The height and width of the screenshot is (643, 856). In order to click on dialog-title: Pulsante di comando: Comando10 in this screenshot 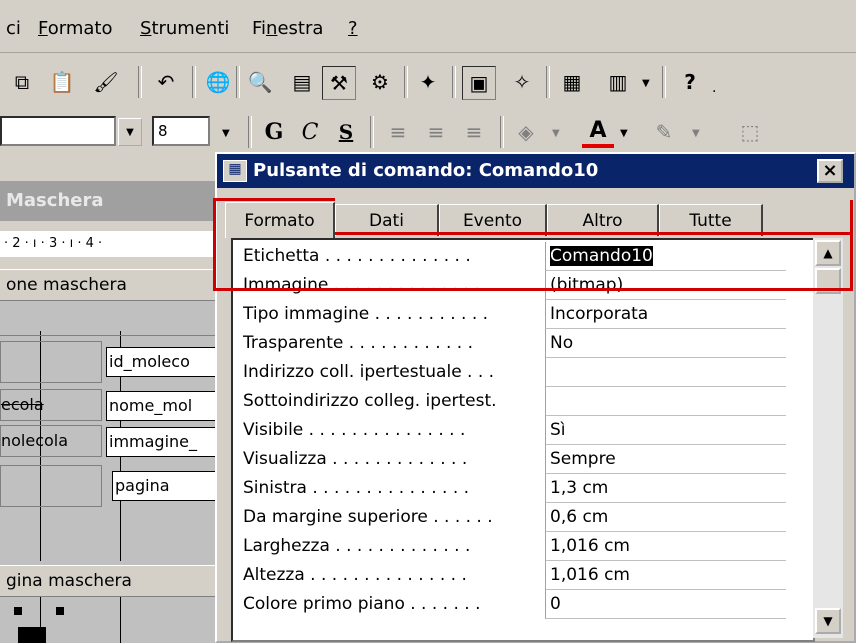, I will do `click(426, 170)`.